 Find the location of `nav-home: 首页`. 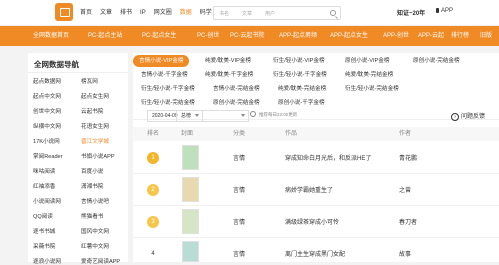

nav-home: 首页 is located at coordinates (86, 13).